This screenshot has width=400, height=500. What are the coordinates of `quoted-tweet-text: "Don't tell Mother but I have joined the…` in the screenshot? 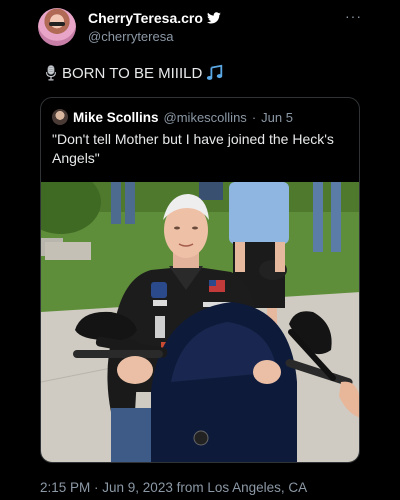 It's located at (193, 148).